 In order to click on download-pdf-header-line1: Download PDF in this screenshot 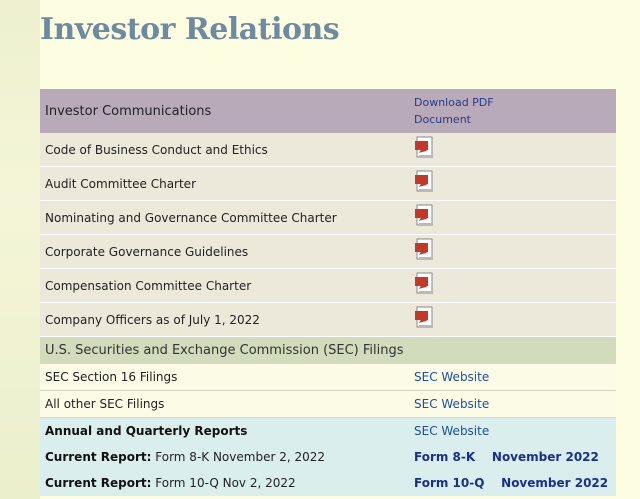, I will do `click(454, 102)`.